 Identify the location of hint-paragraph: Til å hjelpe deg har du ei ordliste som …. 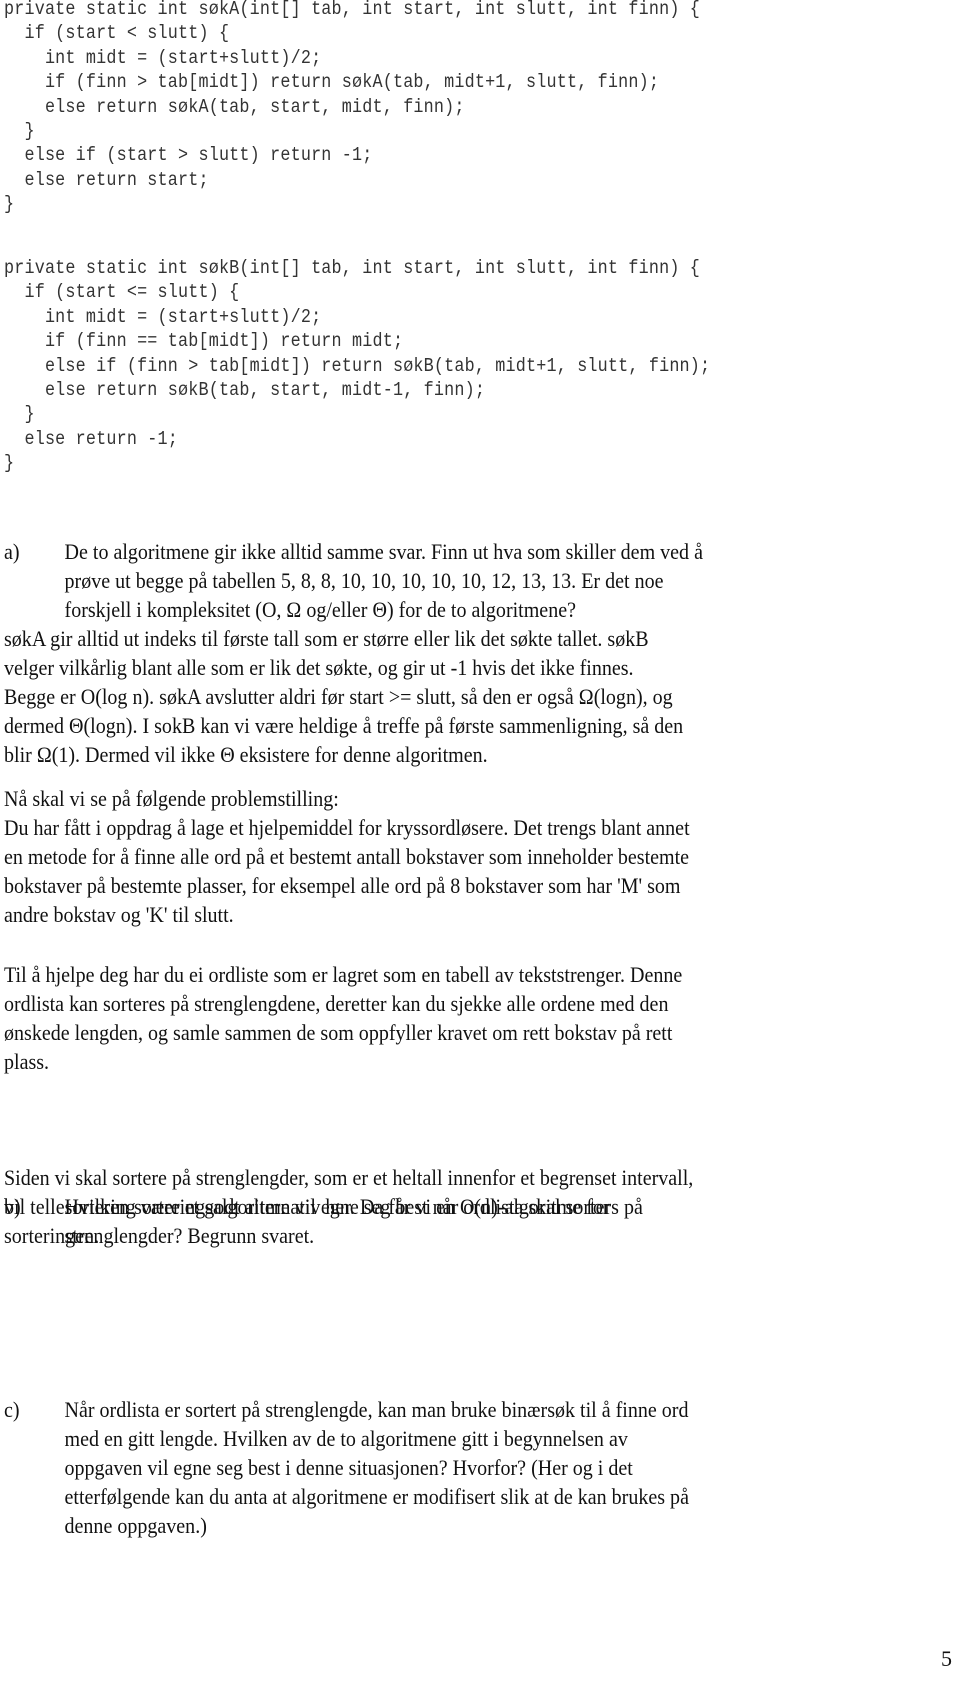
(444, 1018).